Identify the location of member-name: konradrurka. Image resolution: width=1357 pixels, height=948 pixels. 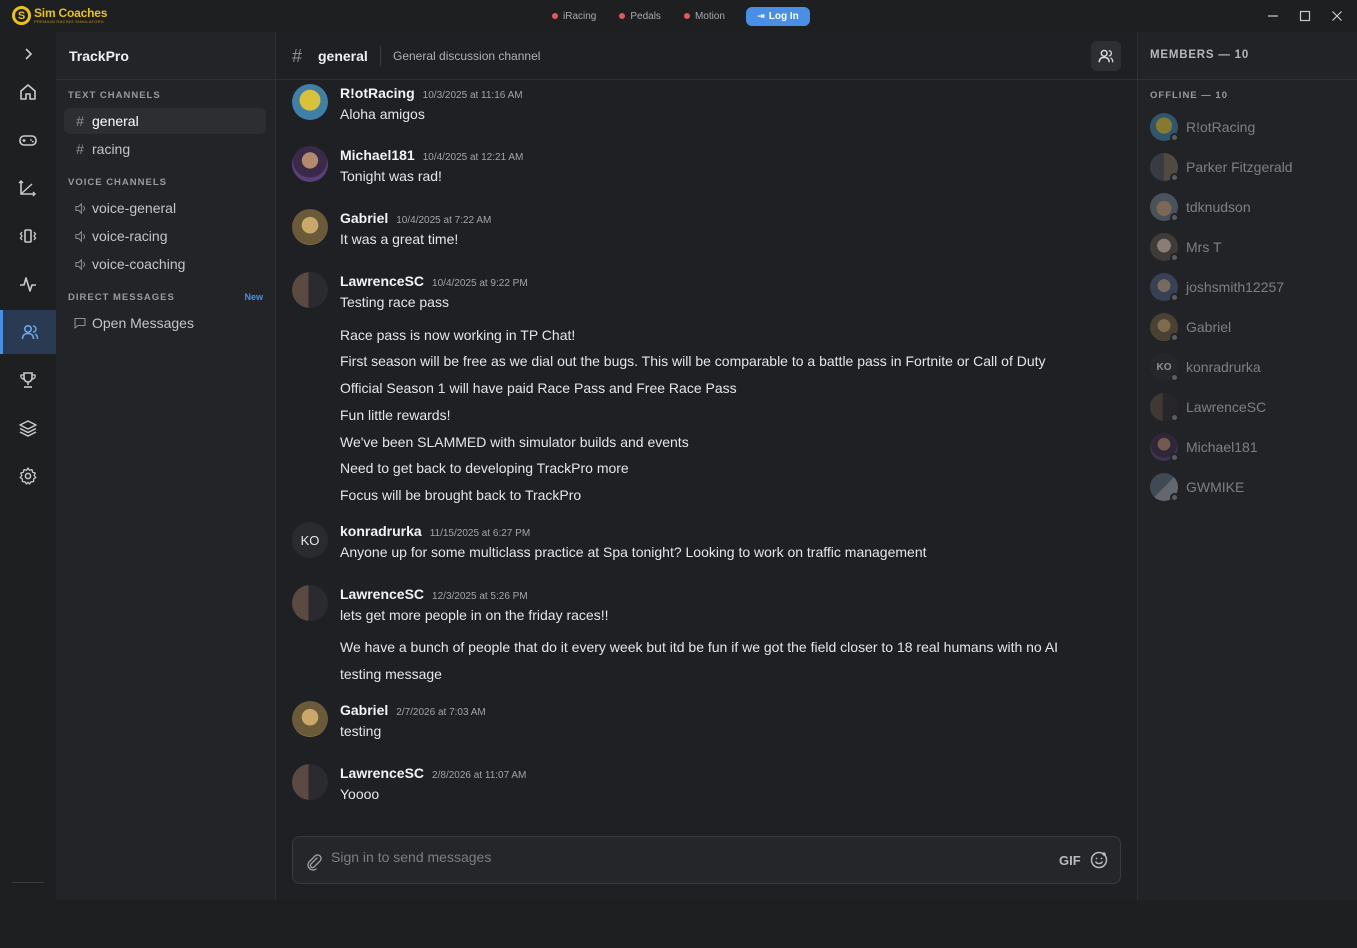
(1223, 367).